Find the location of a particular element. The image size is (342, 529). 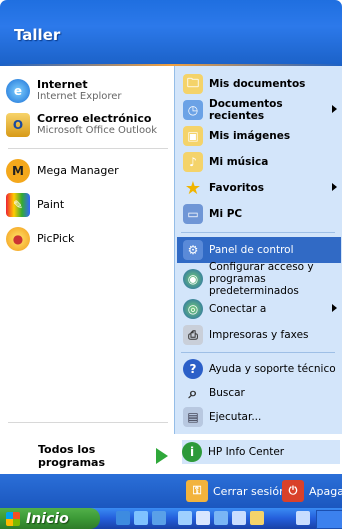

picpick-icon: ● is located at coordinates (18, 239).